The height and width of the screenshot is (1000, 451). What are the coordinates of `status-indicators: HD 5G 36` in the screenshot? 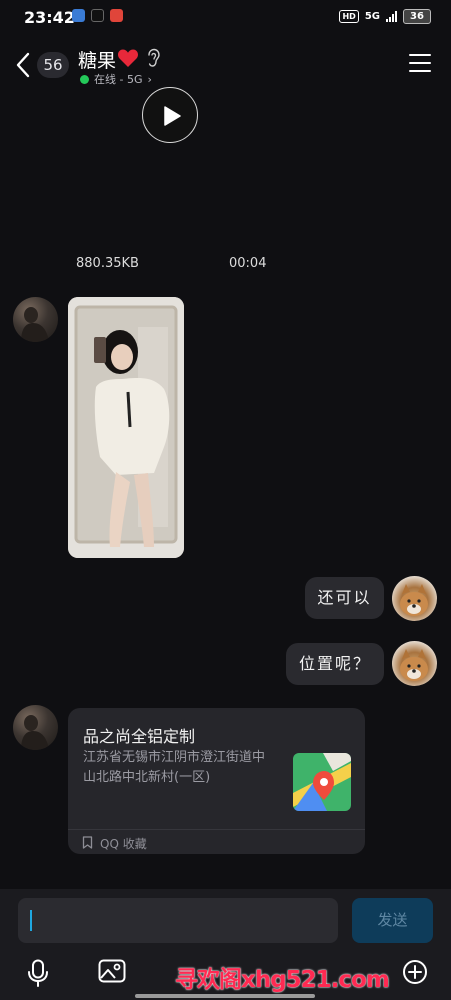 It's located at (385, 16).